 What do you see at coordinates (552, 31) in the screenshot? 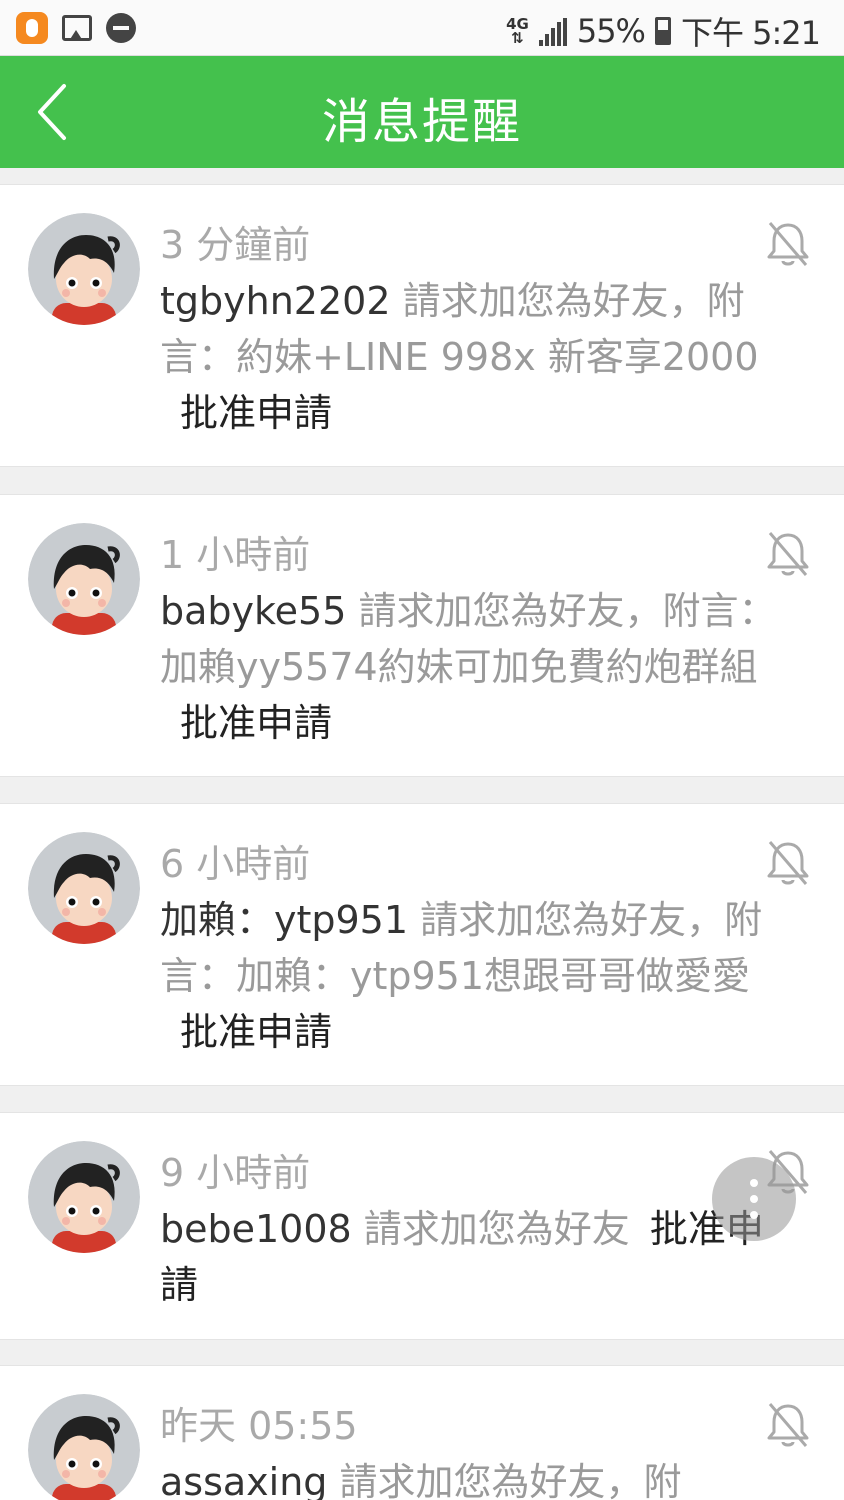
I see `signal-icon` at bounding box center [552, 31].